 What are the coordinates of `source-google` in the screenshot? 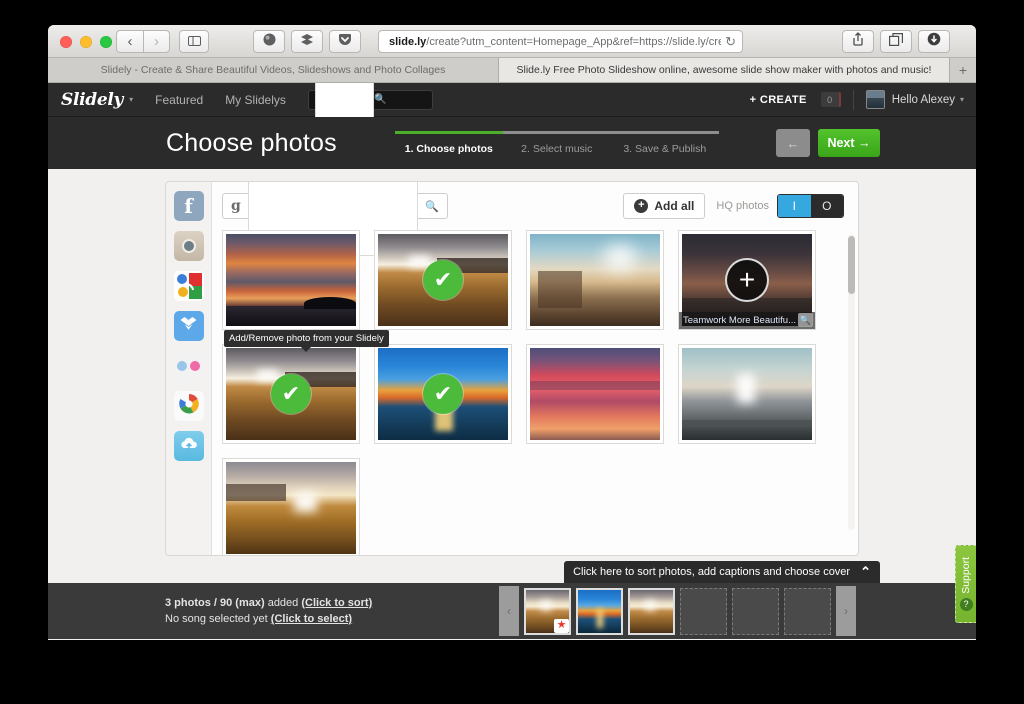 It's located at (188, 286).